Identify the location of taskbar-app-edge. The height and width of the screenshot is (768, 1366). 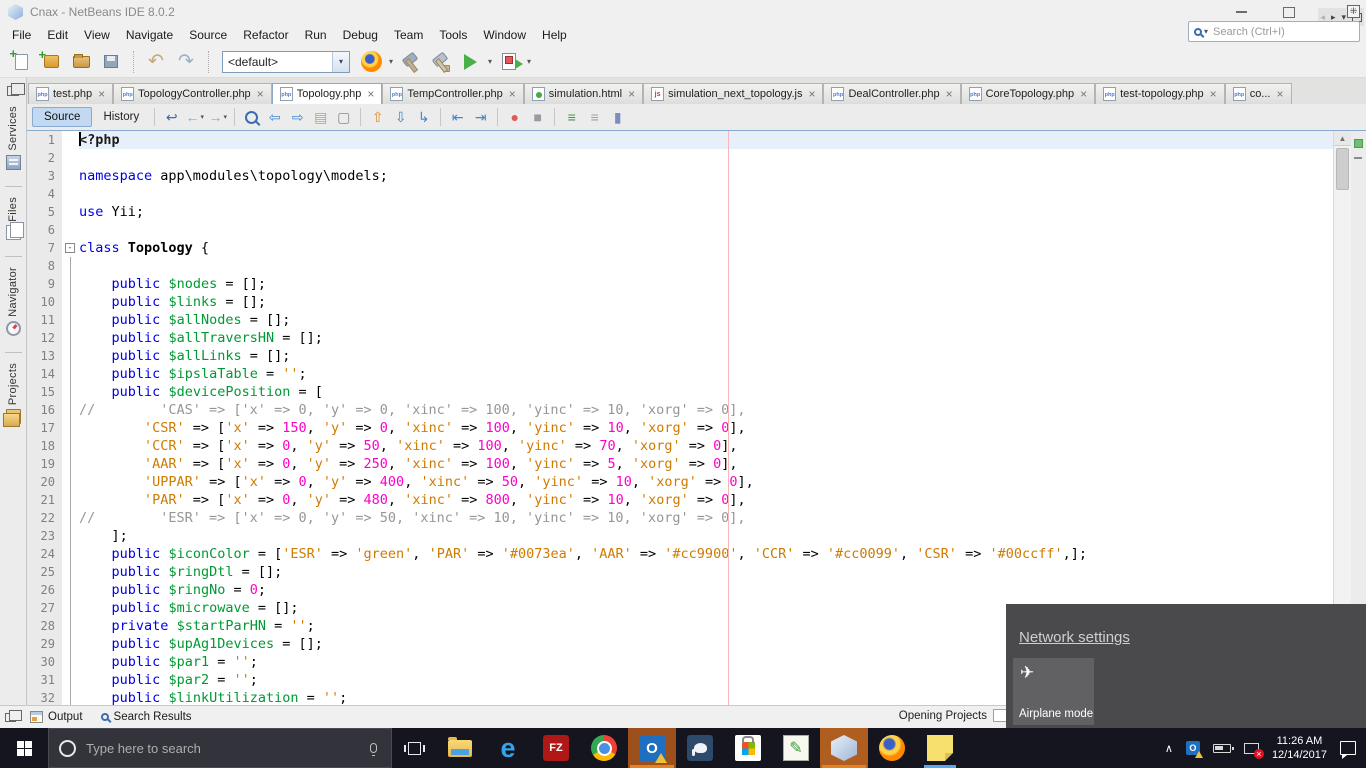
(508, 748).